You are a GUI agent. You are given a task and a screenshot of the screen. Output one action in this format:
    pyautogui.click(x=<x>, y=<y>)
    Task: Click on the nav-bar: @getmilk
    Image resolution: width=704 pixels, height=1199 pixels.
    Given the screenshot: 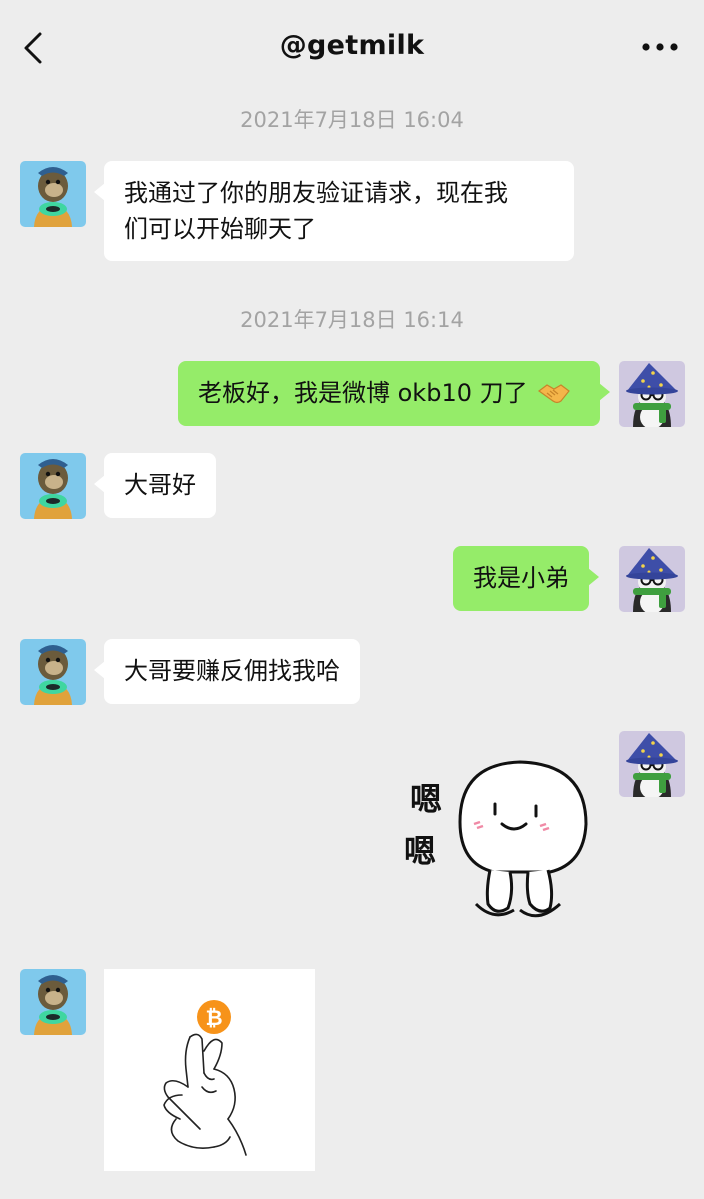 What is the action you would take?
    pyautogui.click(x=352, y=48)
    